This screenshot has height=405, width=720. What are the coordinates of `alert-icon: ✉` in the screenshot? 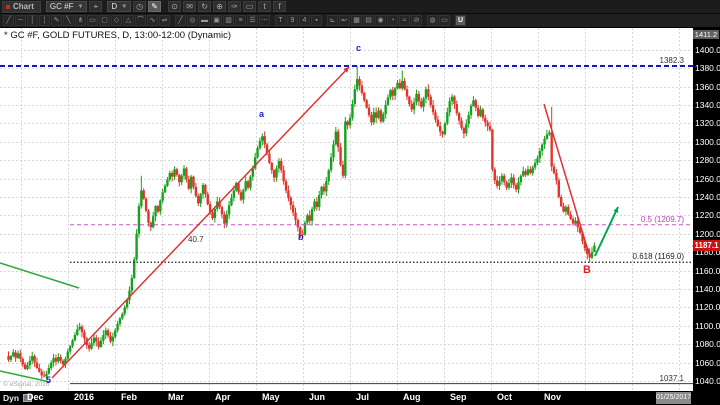 It's located at (190, 6).